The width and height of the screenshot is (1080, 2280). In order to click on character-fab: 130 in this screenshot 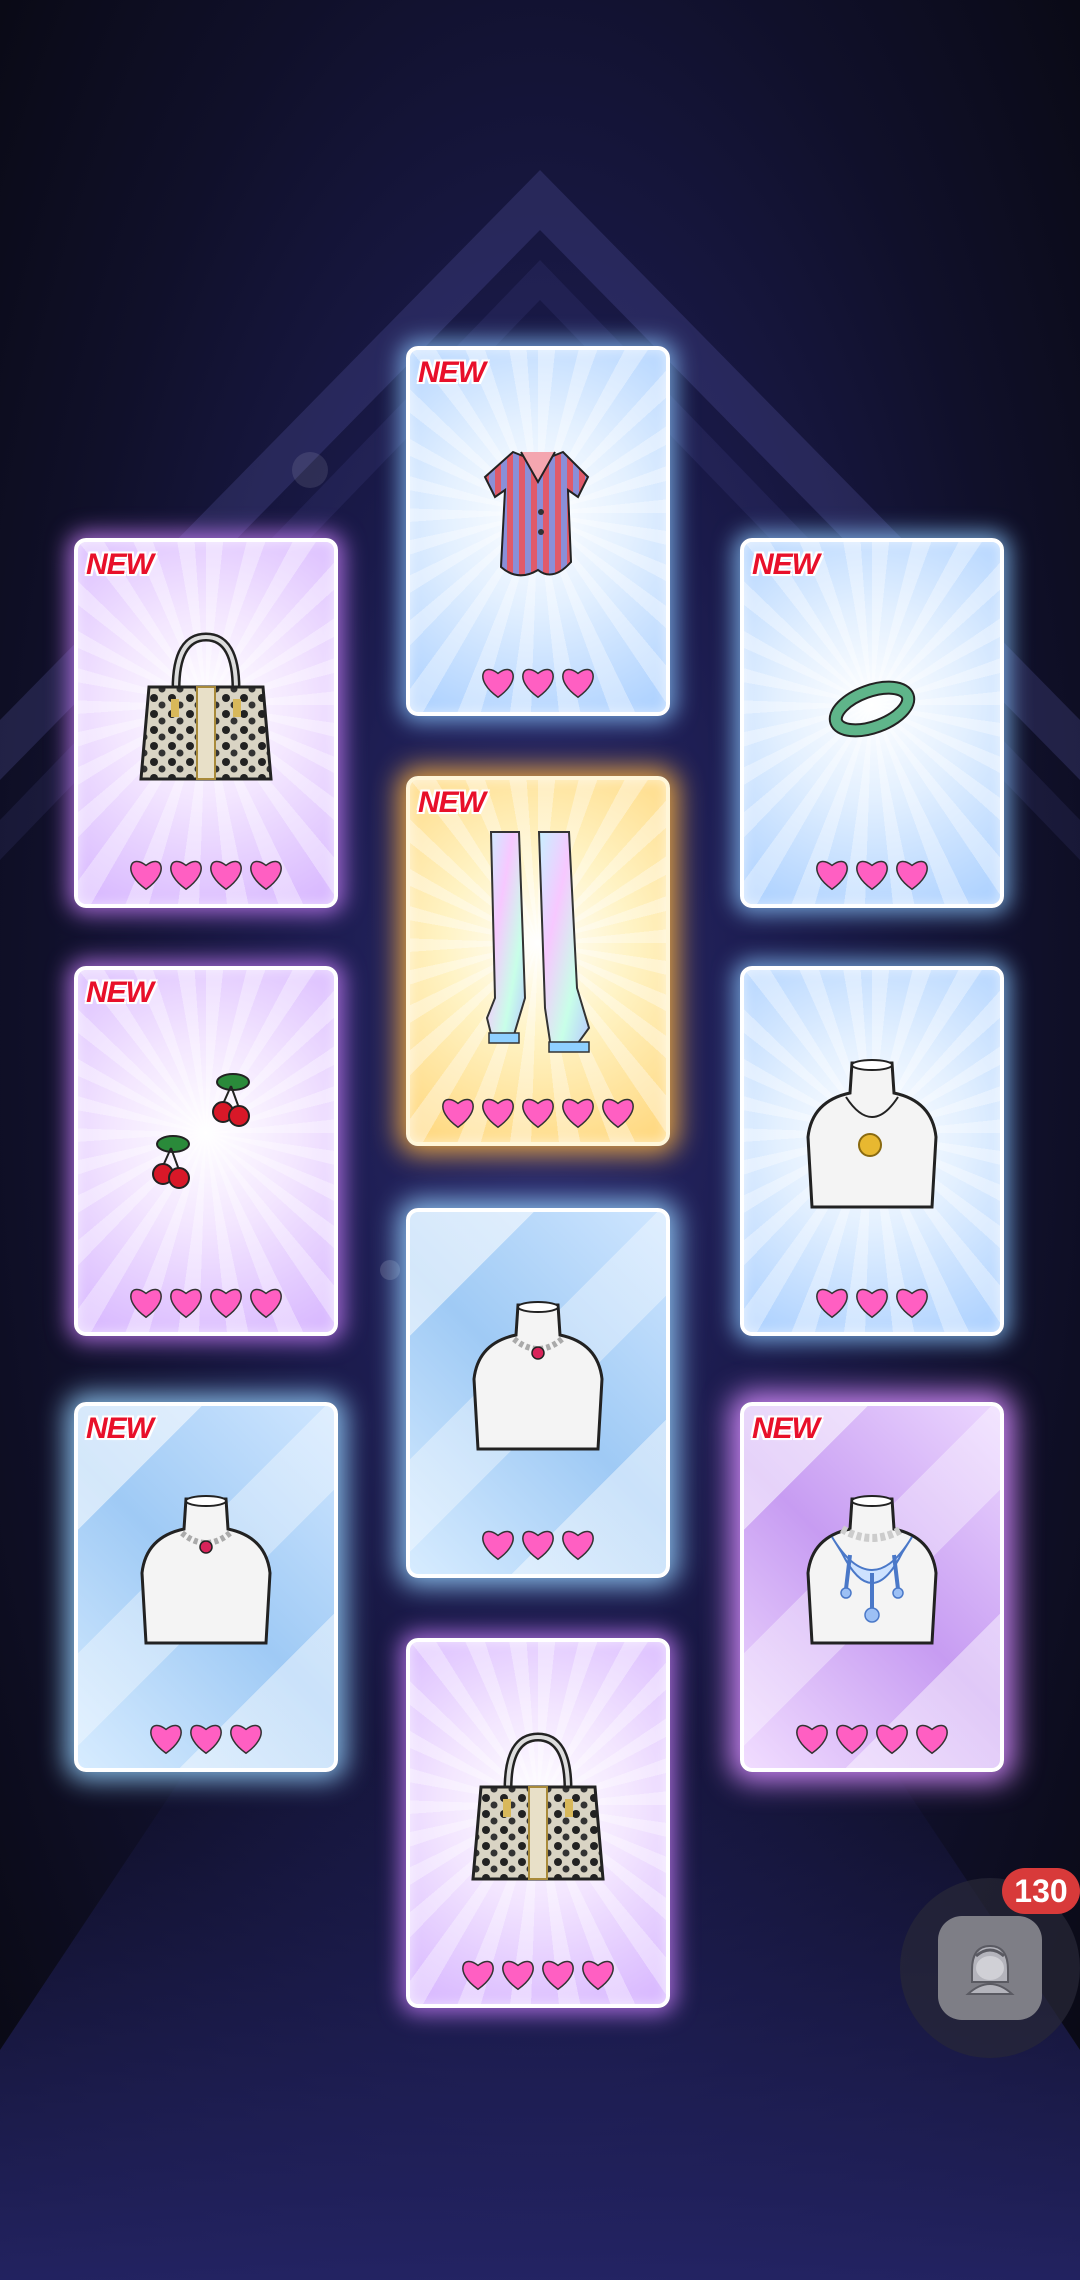, I will do `click(990, 1963)`.